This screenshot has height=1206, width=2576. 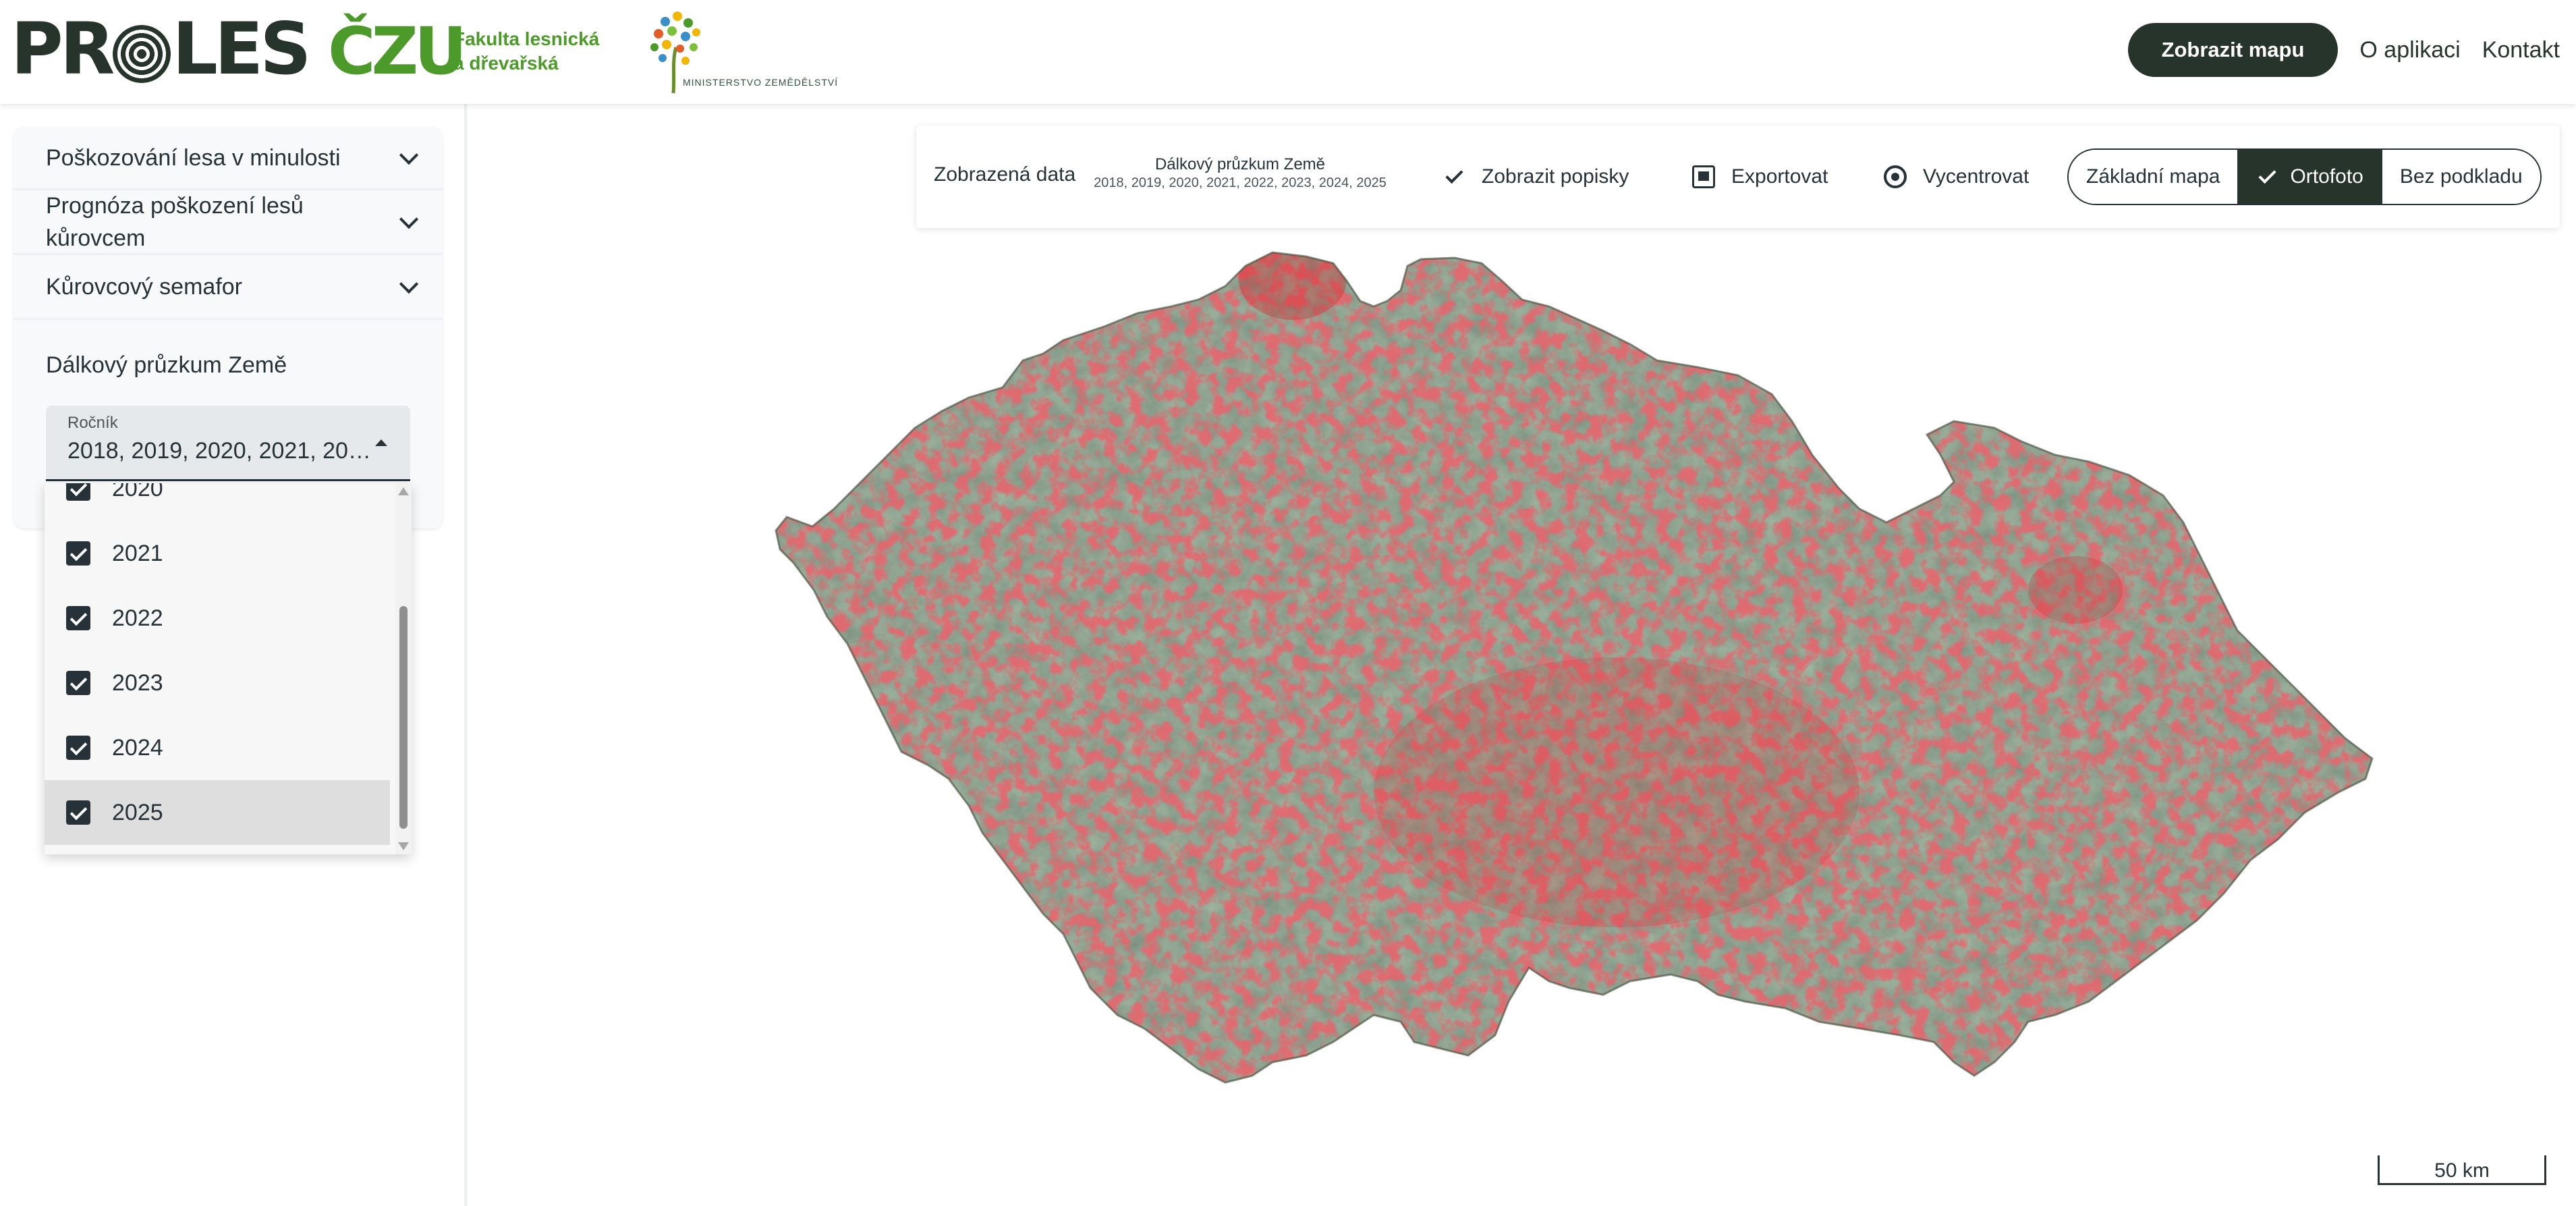 What do you see at coordinates (381, 442) in the screenshot?
I see `caret-up-icon` at bounding box center [381, 442].